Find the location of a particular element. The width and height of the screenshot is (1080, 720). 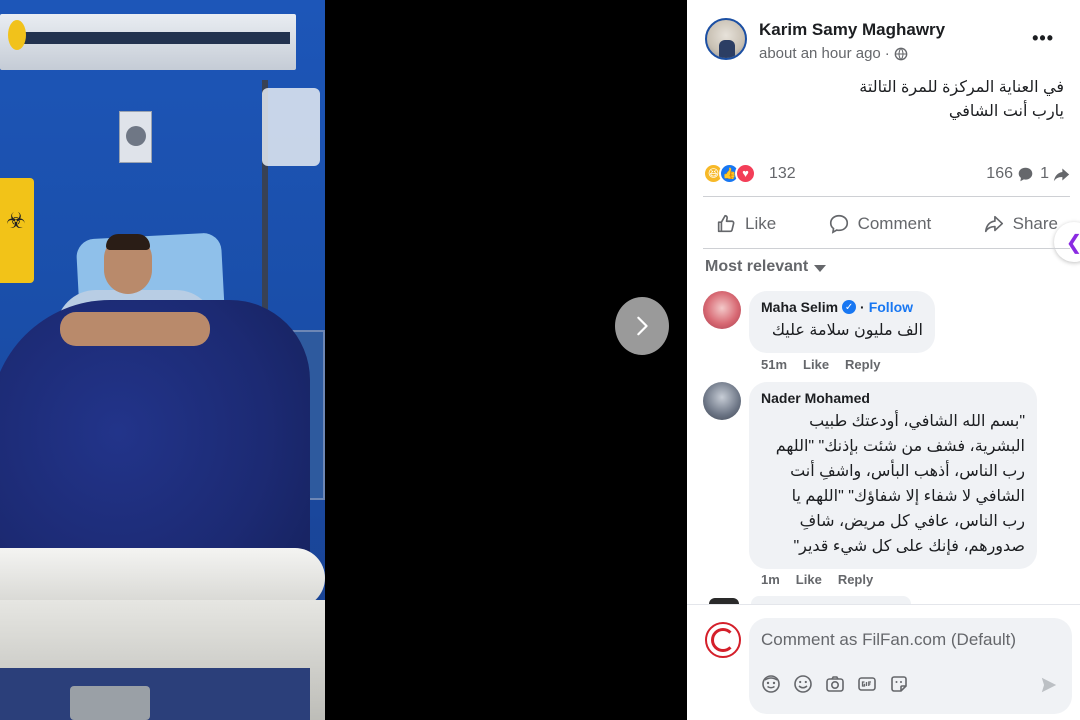

verified-badge-icon: ✓ is located at coordinates (849, 307).